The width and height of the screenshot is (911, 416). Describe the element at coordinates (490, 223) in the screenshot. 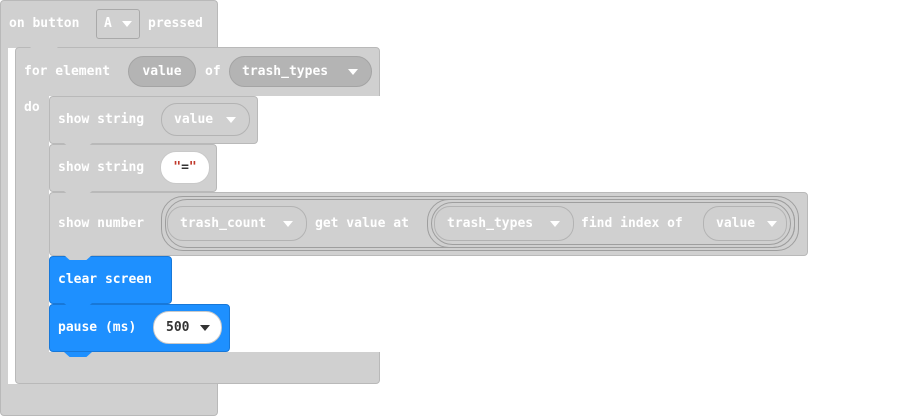

I see `find-array-name: trash_types` at that location.